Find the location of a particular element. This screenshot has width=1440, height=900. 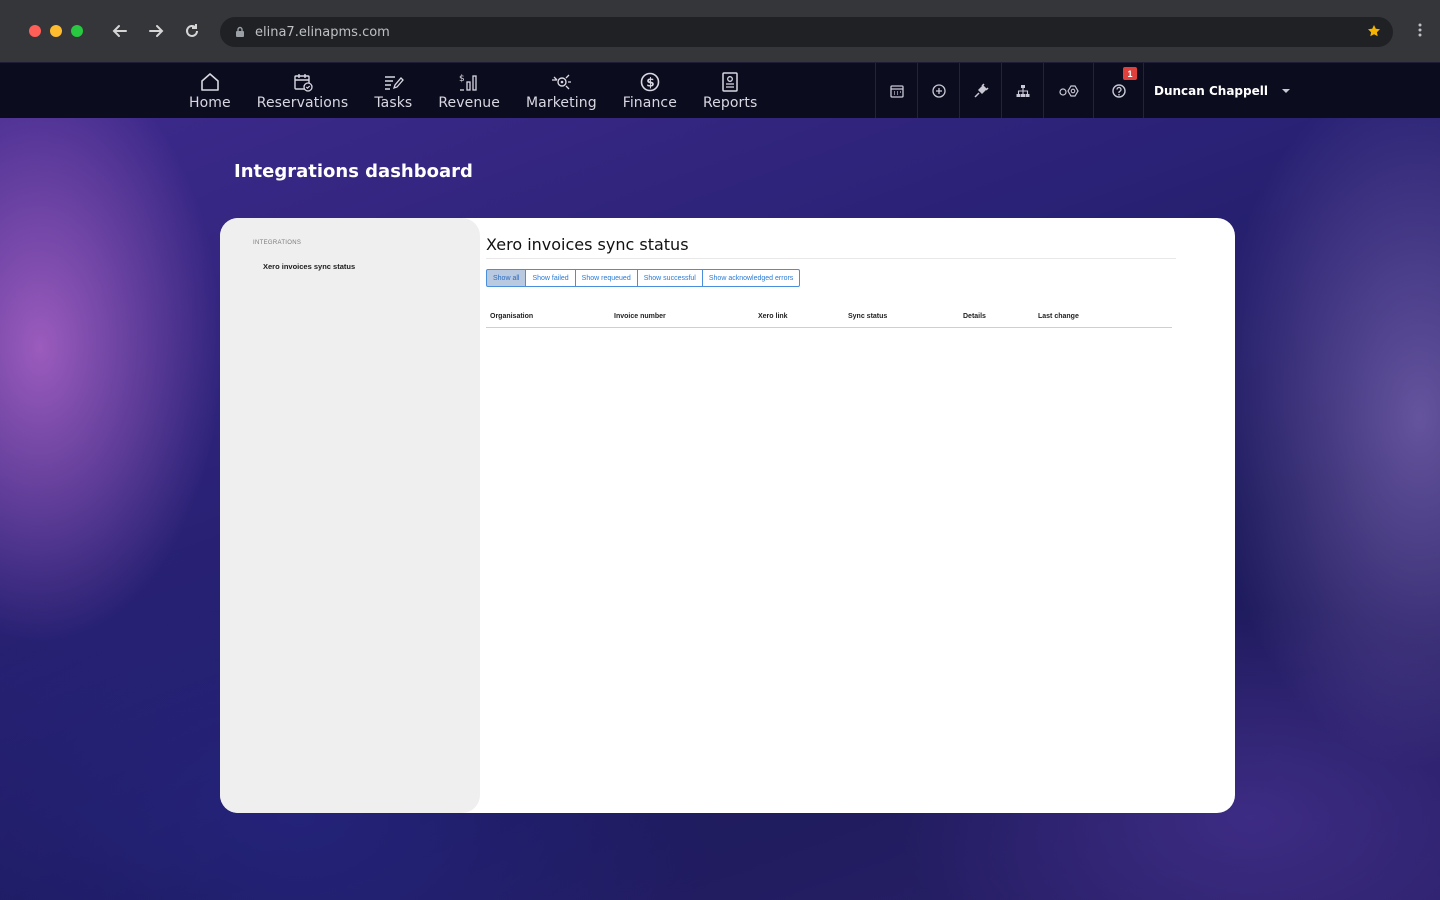

reload-icon is located at coordinates (192, 31).